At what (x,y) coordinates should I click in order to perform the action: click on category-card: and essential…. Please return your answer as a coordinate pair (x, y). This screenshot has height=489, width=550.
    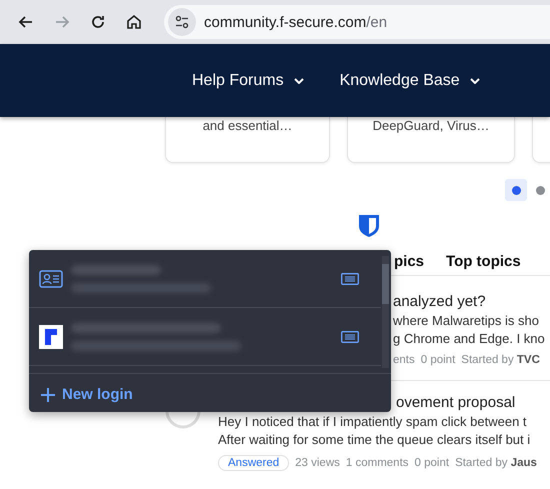
    Looking at the image, I should click on (247, 140).